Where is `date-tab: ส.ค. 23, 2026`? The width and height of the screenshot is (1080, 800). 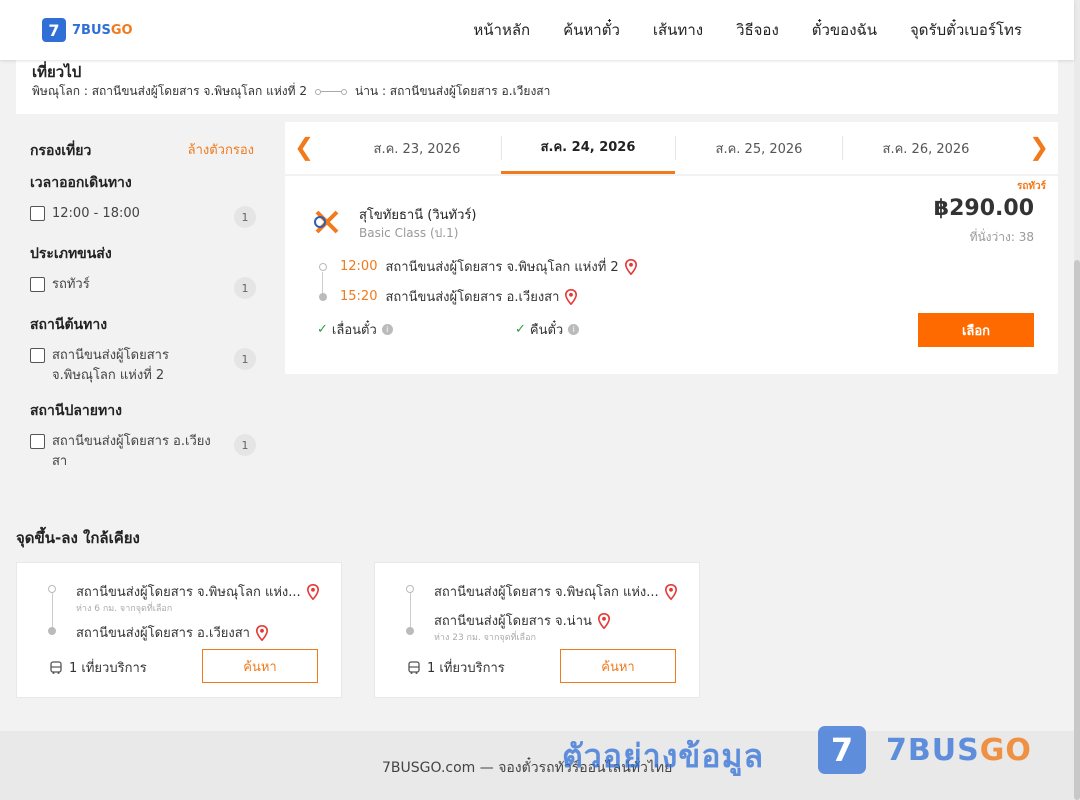 date-tab: ส.ค. 23, 2026 is located at coordinates (417, 148).